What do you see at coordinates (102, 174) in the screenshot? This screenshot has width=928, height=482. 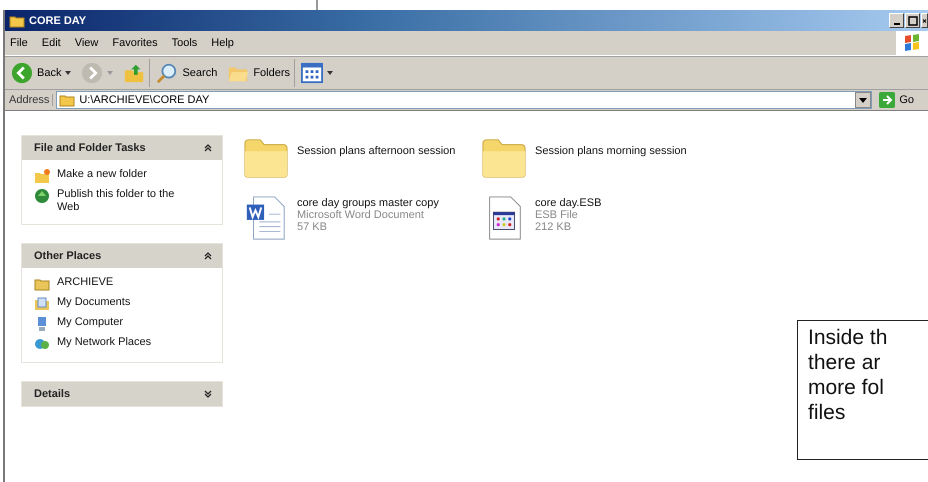 I see `task-link: Make a new folder` at bounding box center [102, 174].